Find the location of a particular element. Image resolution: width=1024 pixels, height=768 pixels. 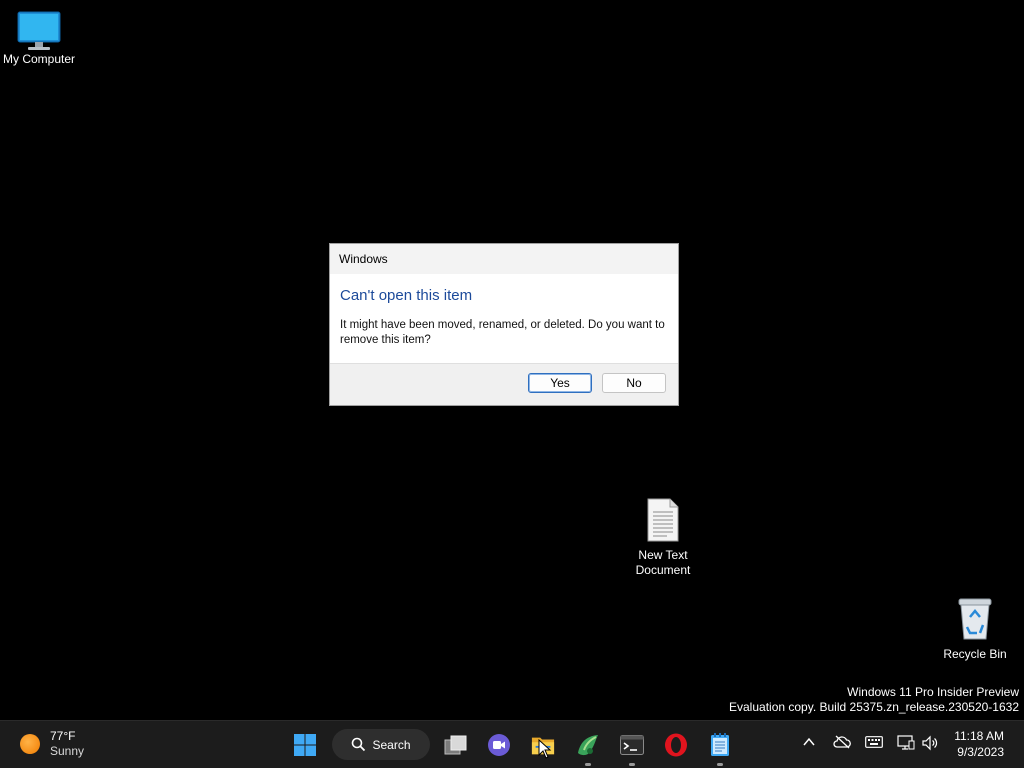

recycle-bin-icon is located at coordinates (975, 619).